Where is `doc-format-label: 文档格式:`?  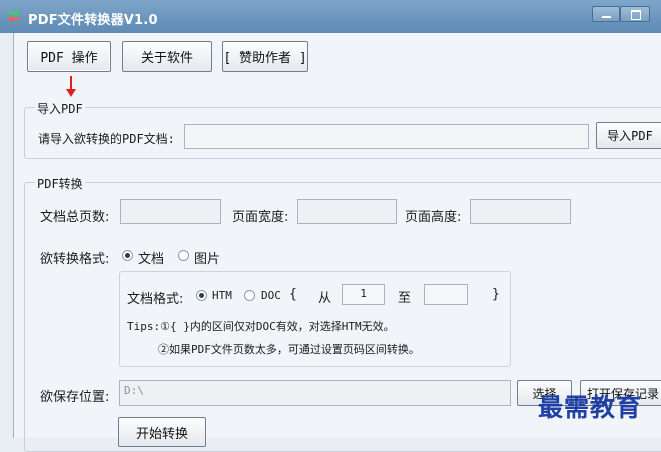
doc-format-label: 文档格式: is located at coordinates (155, 299).